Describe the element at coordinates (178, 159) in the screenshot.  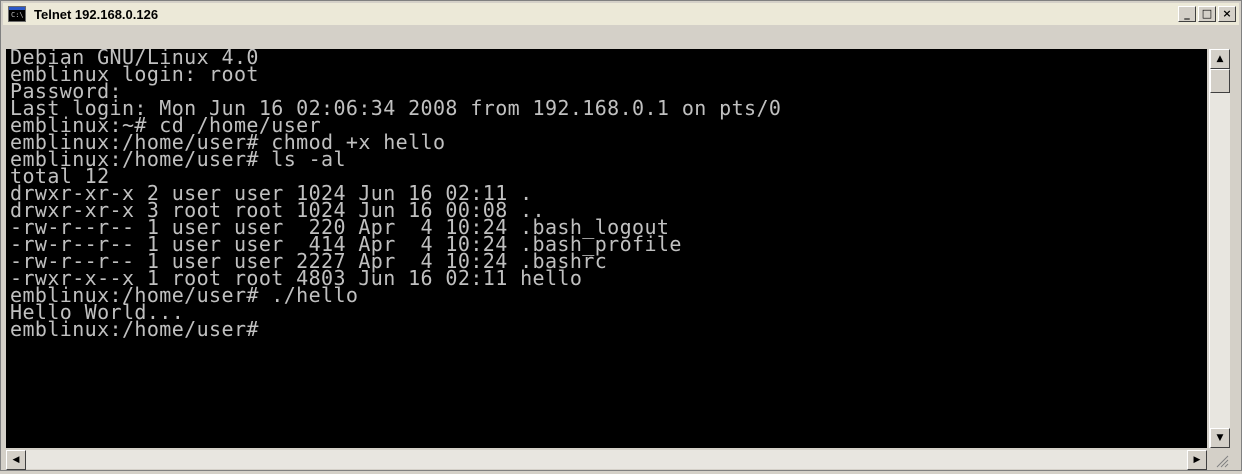
I see `terminal-line: emblinux:/home/user# ls -al` at that location.